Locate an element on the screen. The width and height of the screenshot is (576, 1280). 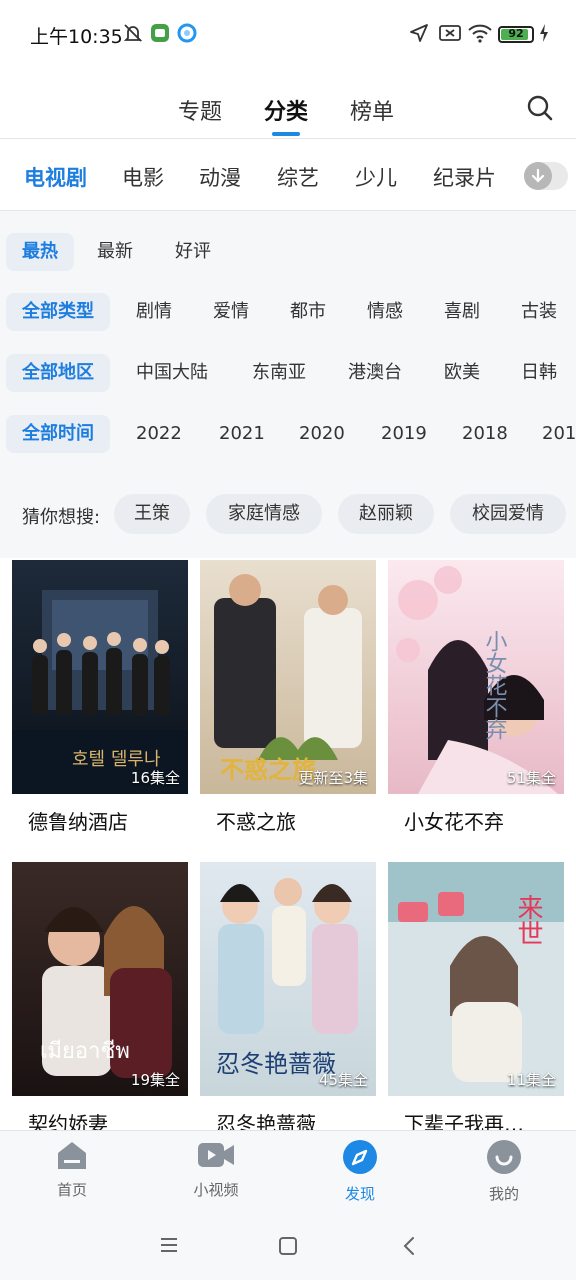
guess-pill: 校园爱情 is located at coordinates (508, 514).